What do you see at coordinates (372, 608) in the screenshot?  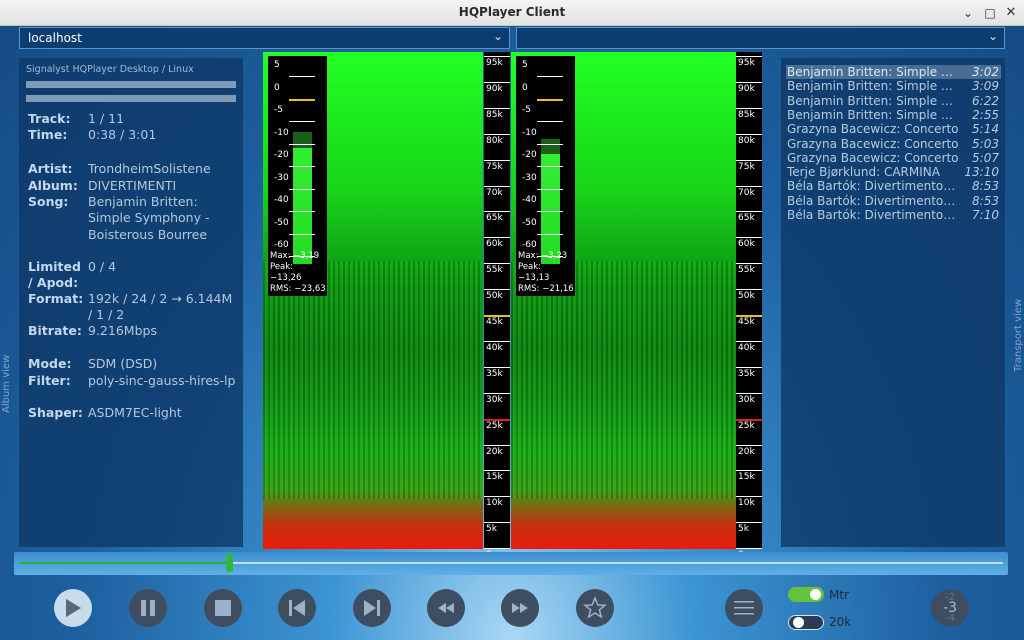 I see `next-button` at bounding box center [372, 608].